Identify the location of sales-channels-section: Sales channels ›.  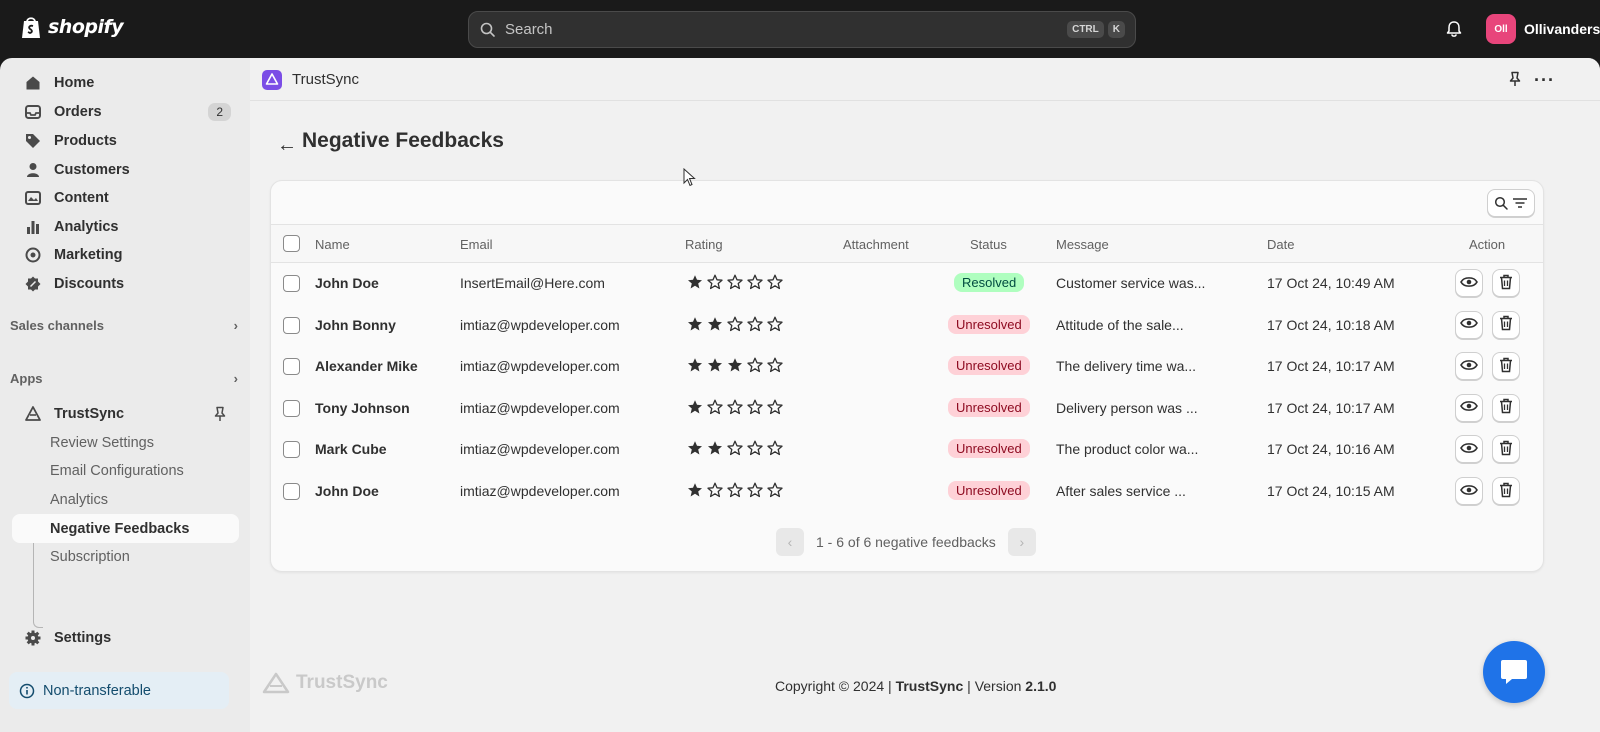
(124, 325).